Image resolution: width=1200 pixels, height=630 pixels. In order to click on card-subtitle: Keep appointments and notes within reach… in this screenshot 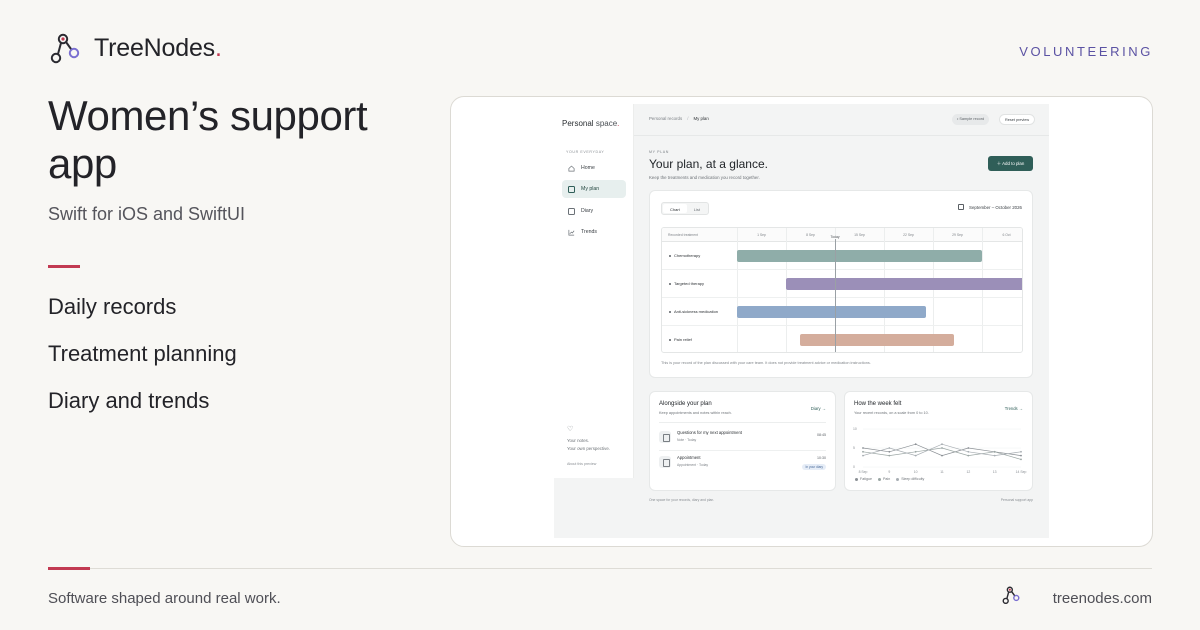, I will do `click(695, 413)`.